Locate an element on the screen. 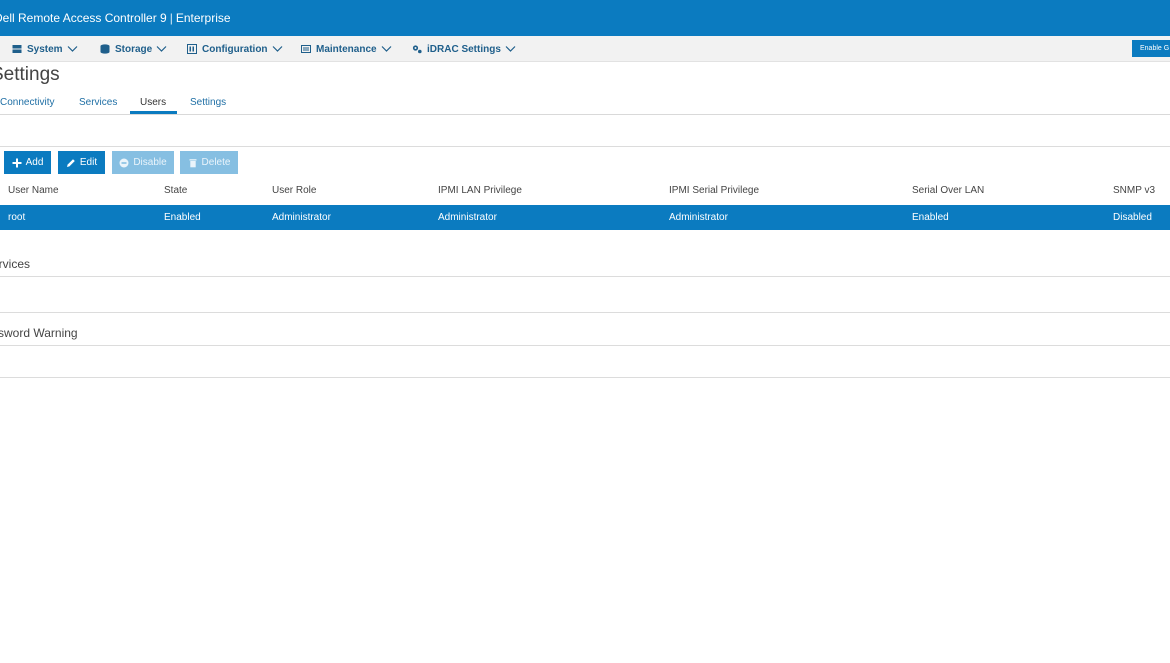  delete-button-label: Delete is located at coordinates (216, 162).